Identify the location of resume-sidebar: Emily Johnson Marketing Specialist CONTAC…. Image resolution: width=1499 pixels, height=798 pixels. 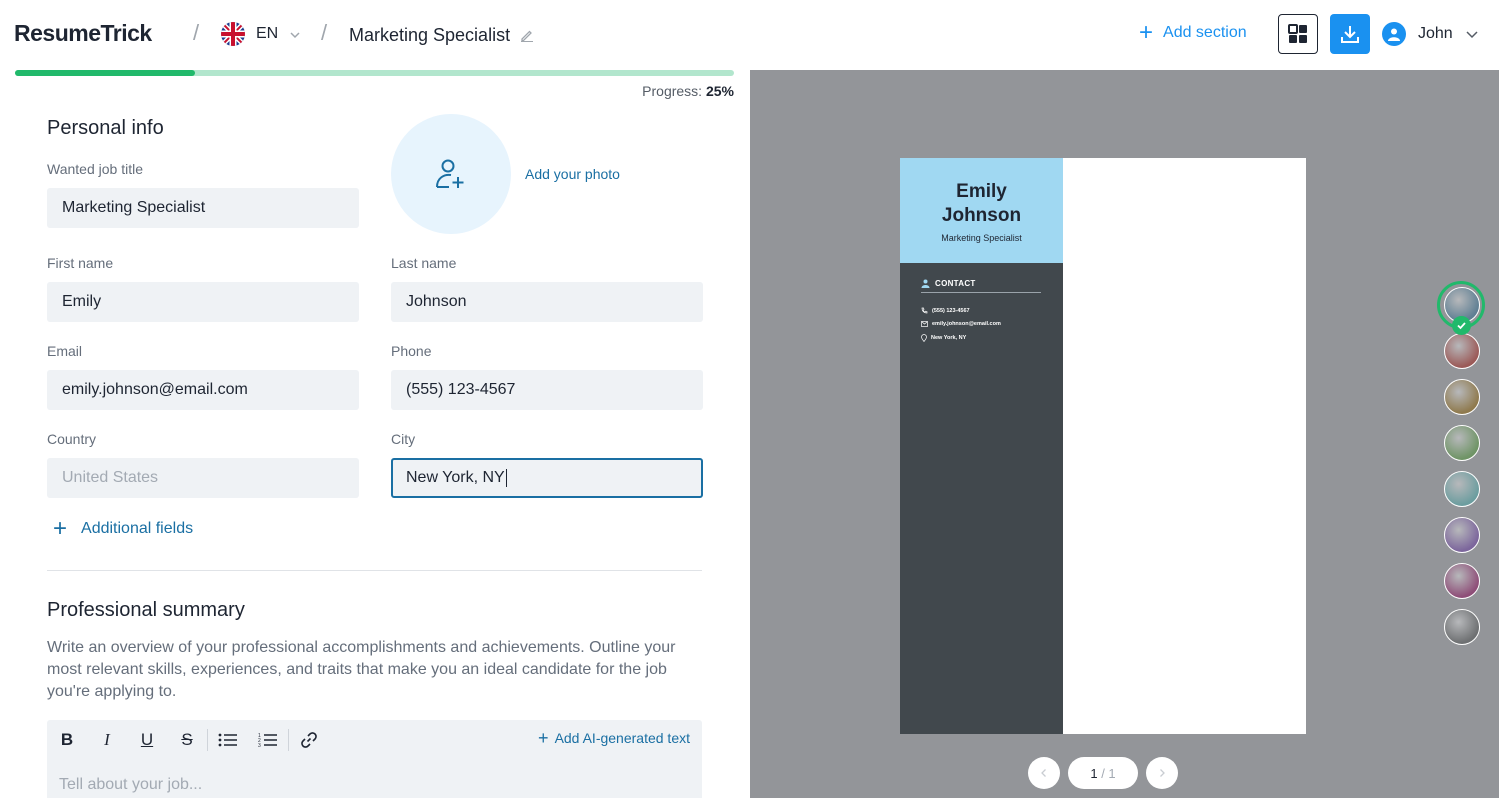
(981, 446).